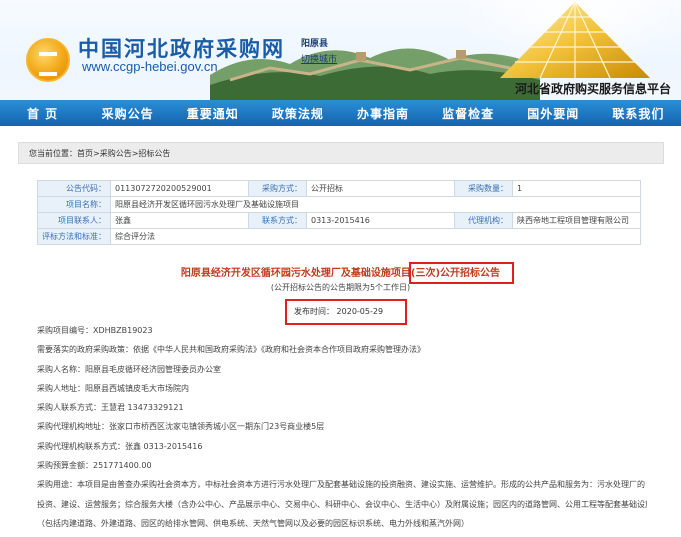 The height and width of the screenshot is (537, 681). Describe the element at coordinates (48, 60) in the screenshot. I see `ccgp-logo-icon` at that location.